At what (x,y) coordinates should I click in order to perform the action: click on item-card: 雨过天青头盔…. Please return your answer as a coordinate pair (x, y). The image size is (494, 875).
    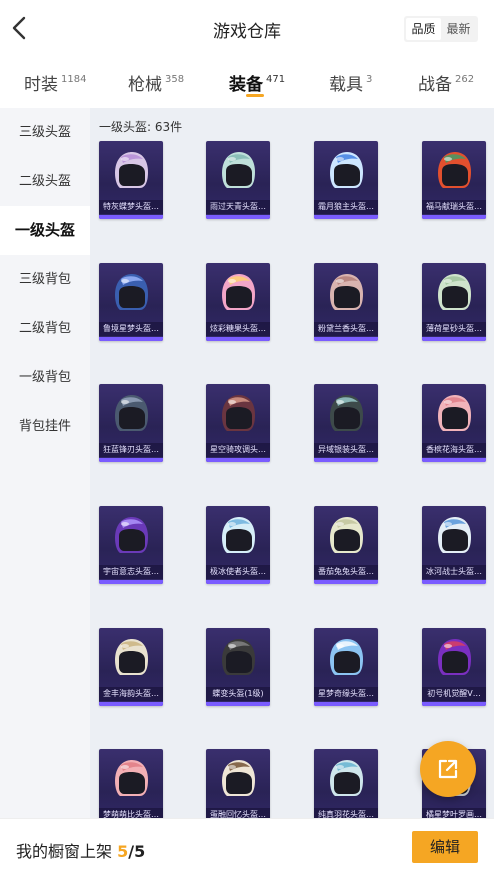
    Looking at the image, I should click on (238, 180).